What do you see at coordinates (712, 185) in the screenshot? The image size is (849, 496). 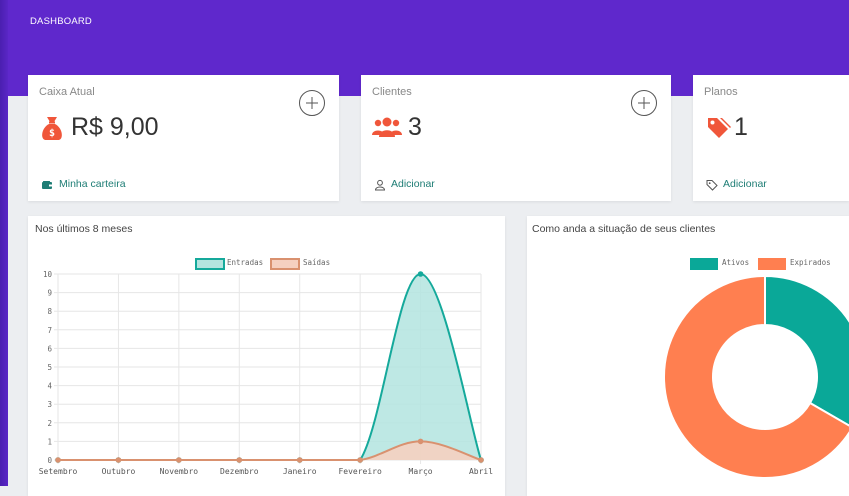 I see `tag-icon` at bounding box center [712, 185].